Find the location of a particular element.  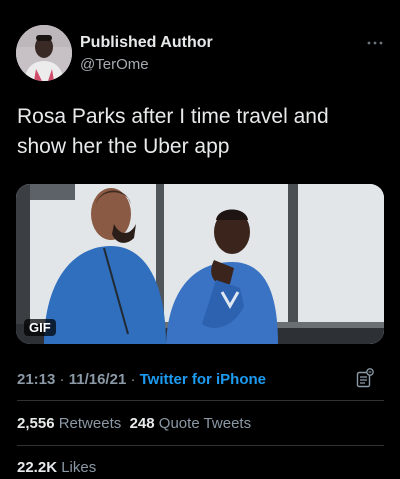

author-name: Published Author is located at coordinates (146, 43).